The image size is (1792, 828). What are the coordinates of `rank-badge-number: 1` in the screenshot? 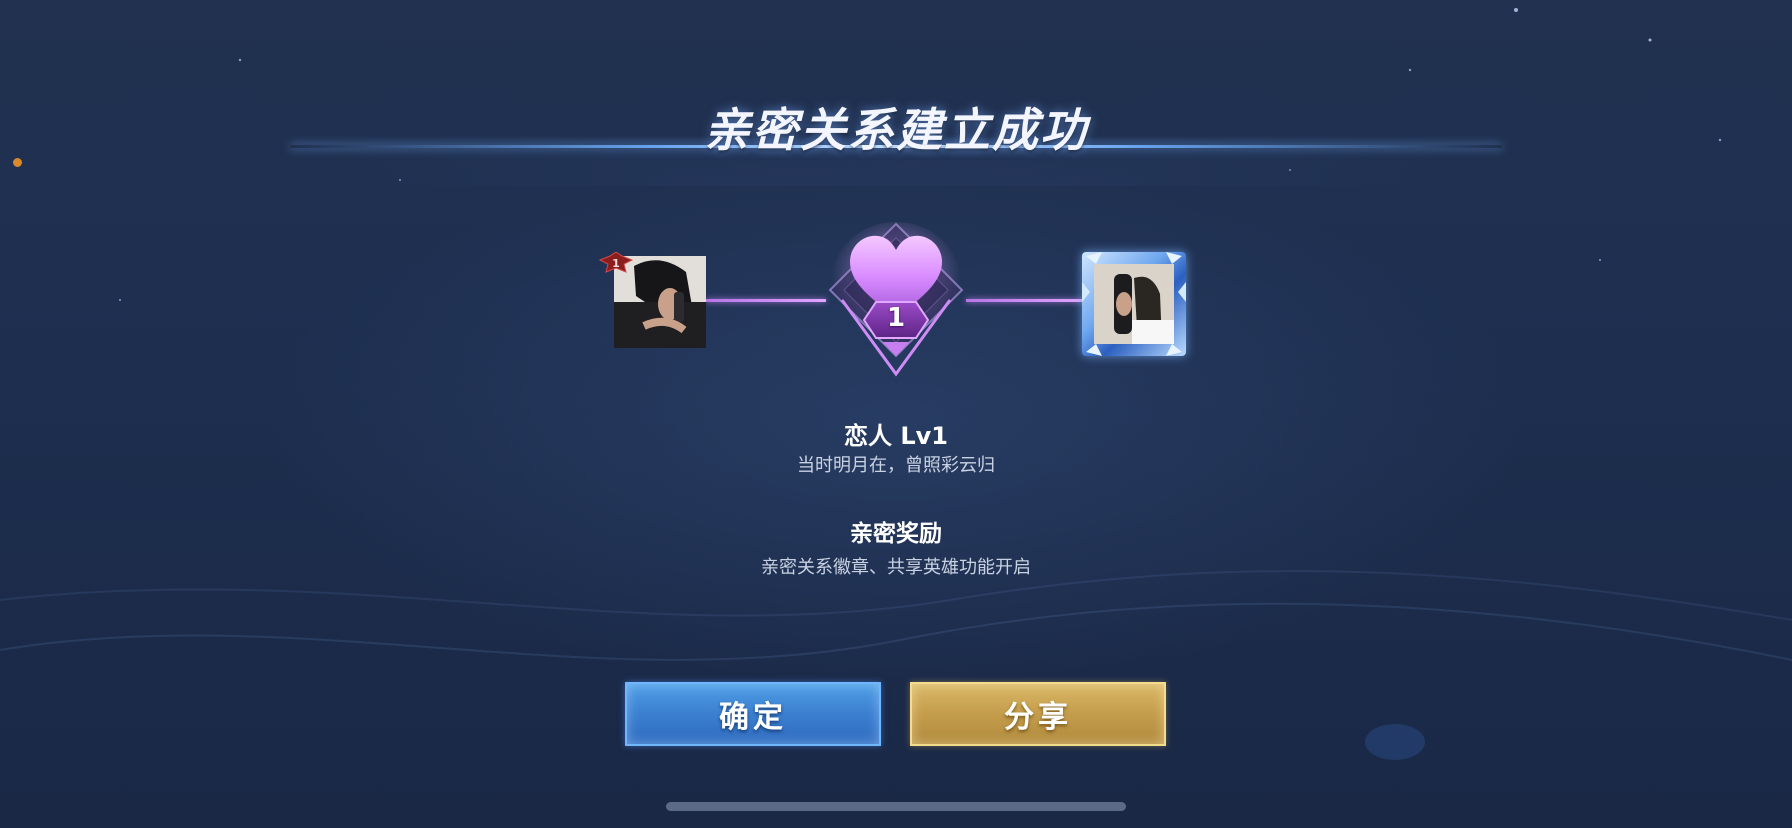 It's located at (616, 263).